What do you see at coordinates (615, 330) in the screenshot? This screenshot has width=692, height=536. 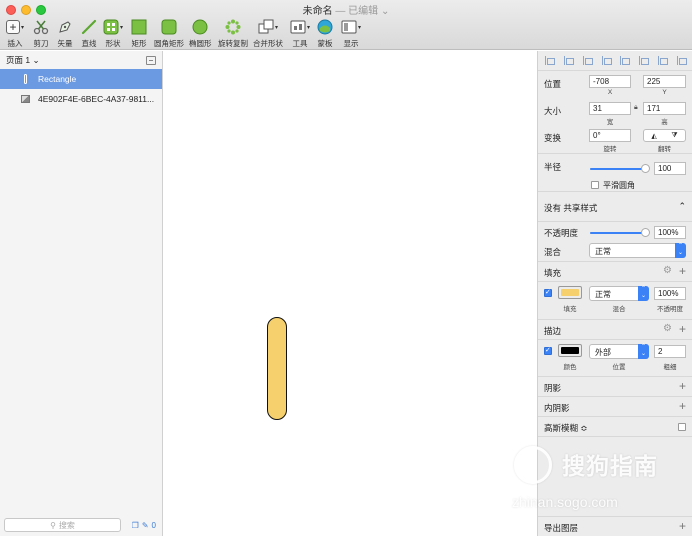 I see `border-header: 描边 ⚙ +` at bounding box center [615, 330].